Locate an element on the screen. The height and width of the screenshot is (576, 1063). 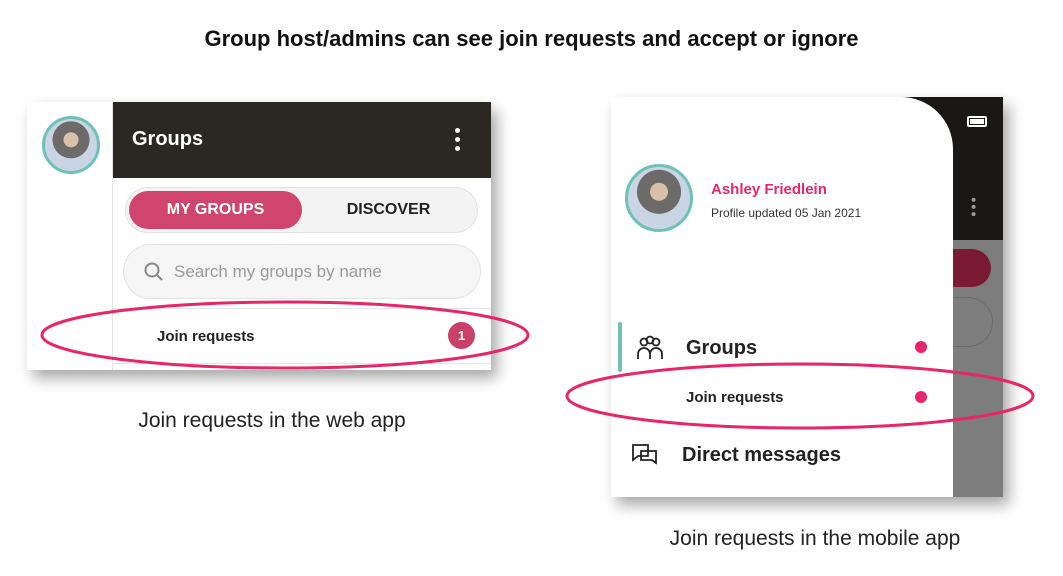
profile-subtitle: Profile updated 05 Jan 2021 is located at coordinates (786, 213).